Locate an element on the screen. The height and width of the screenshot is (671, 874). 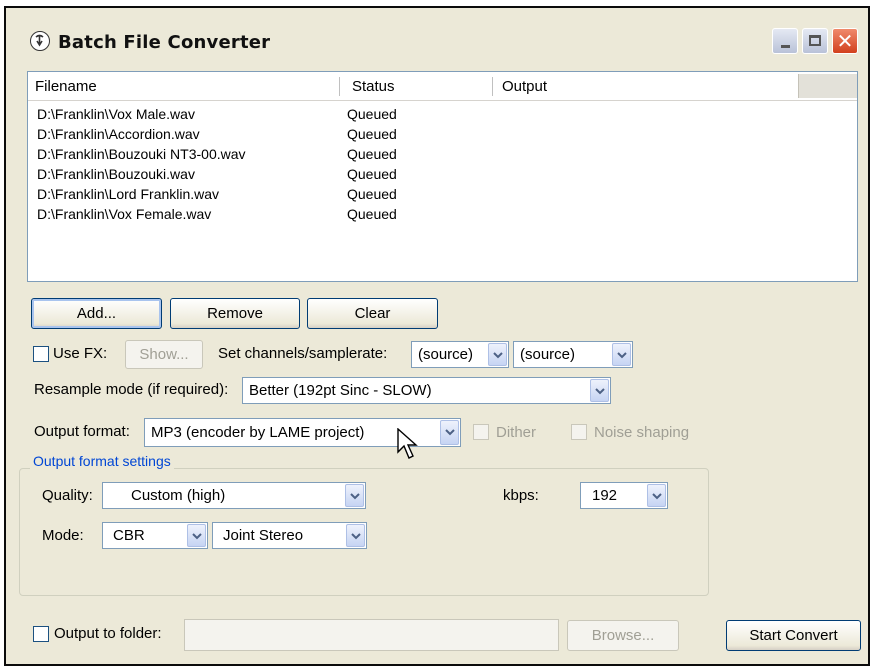
filename-cell: D:\Franklin\Vox Male.wav is located at coordinates (116, 114).